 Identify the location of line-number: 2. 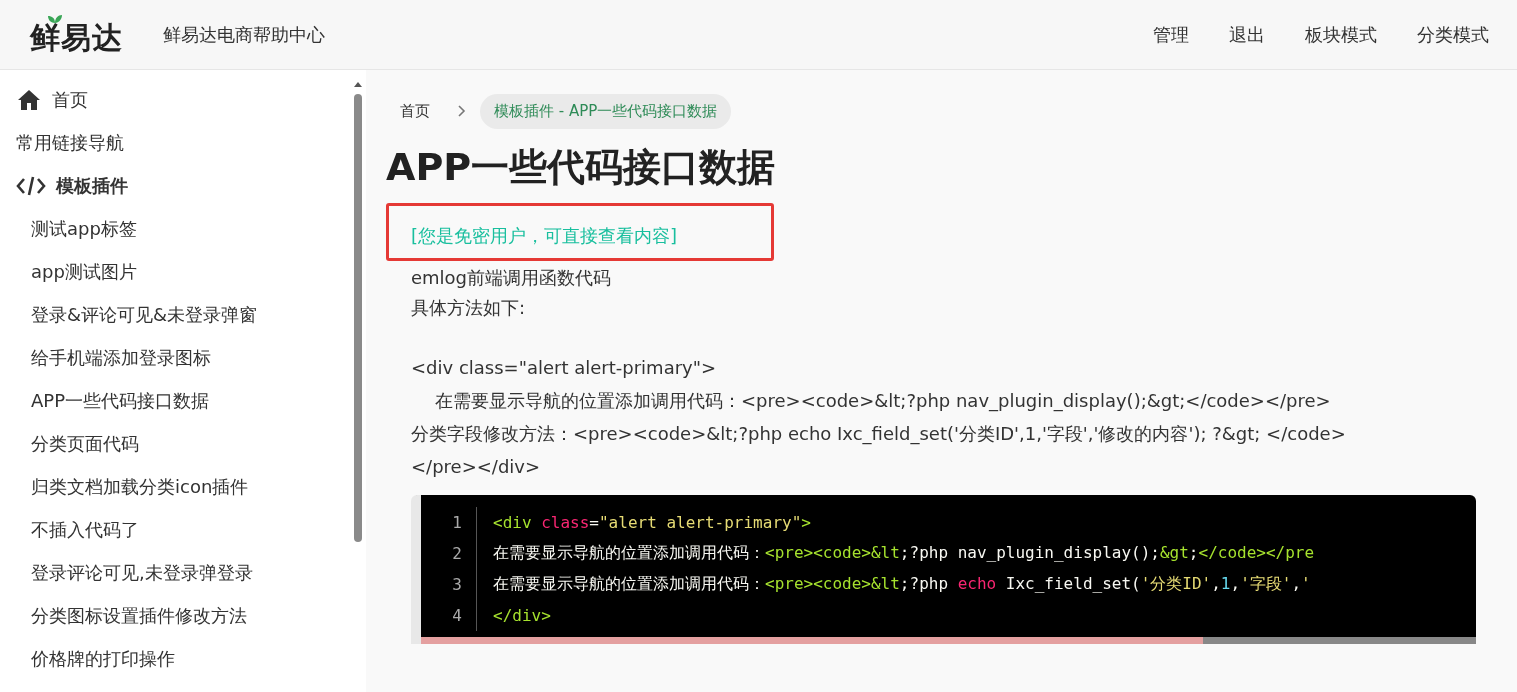
(449, 553).